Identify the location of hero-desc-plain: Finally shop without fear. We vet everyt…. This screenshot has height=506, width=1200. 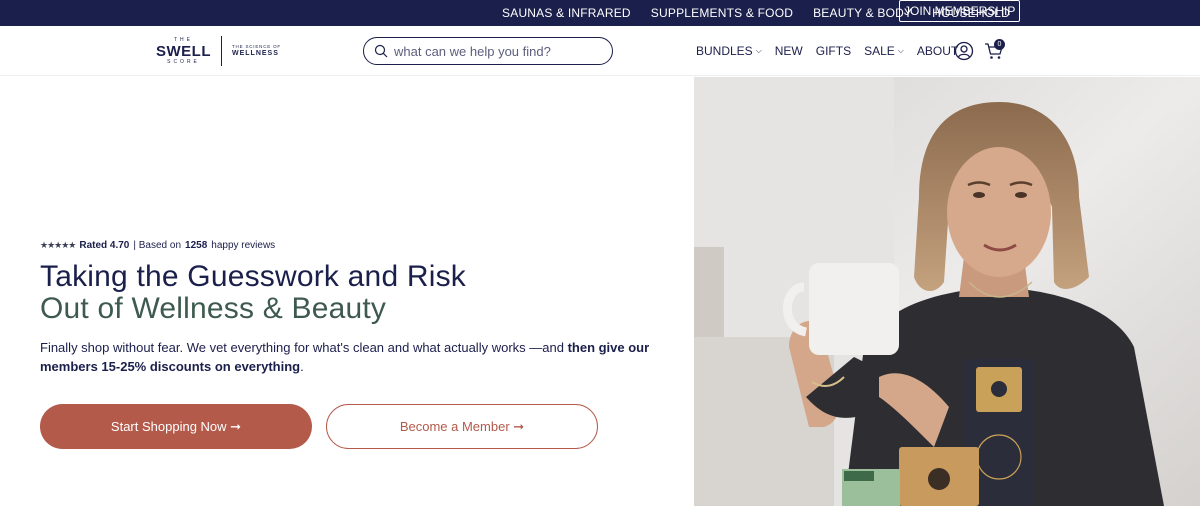
(304, 347).